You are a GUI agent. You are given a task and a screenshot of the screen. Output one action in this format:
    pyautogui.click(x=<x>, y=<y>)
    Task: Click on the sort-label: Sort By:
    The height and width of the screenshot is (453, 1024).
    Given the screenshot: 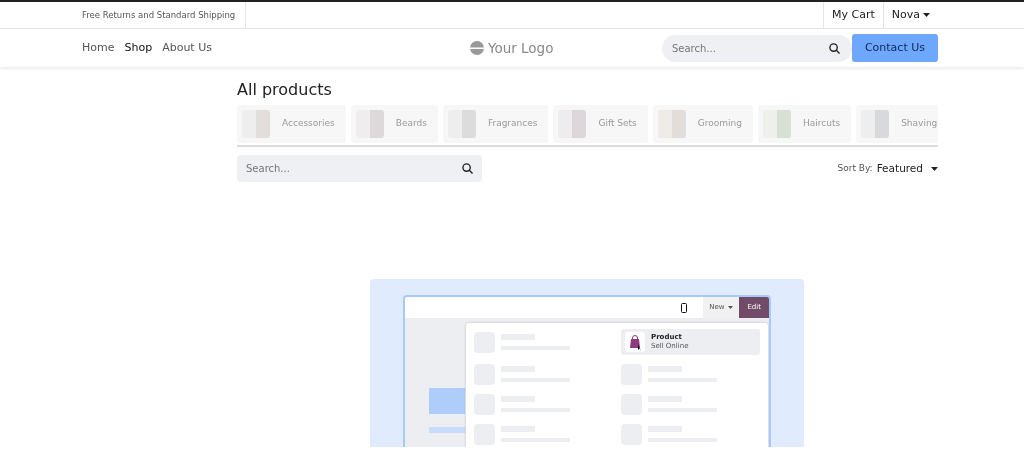 What is the action you would take?
    pyautogui.click(x=855, y=168)
    